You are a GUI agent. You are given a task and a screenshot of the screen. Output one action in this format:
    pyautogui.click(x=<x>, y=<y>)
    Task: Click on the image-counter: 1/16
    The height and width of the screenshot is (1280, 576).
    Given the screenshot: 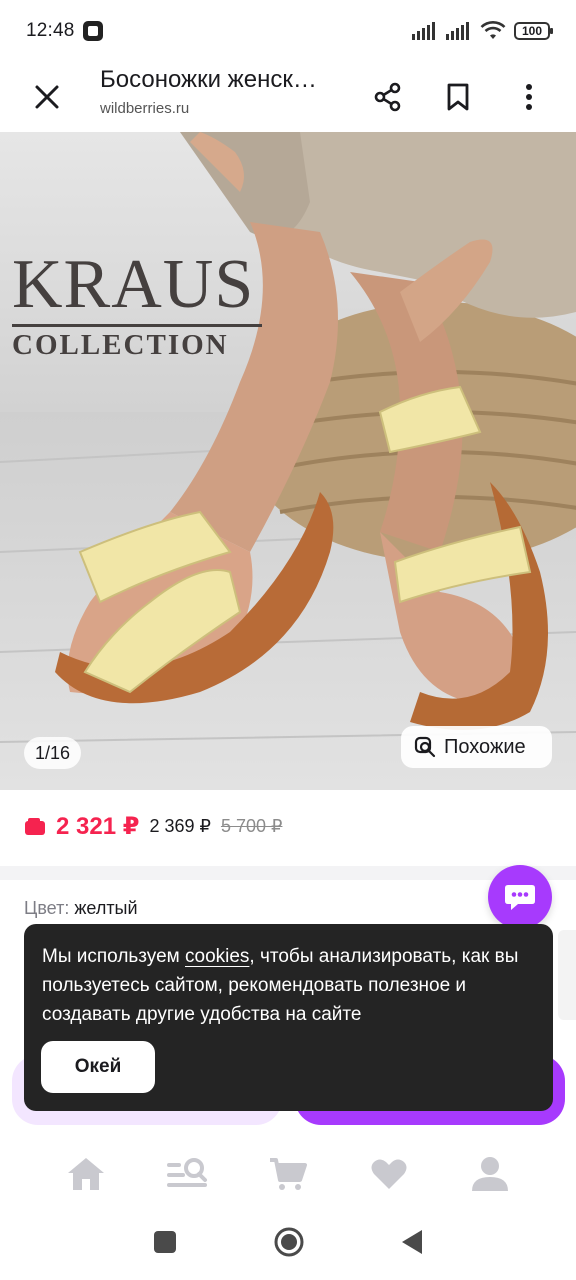 What is the action you would take?
    pyautogui.click(x=53, y=753)
    